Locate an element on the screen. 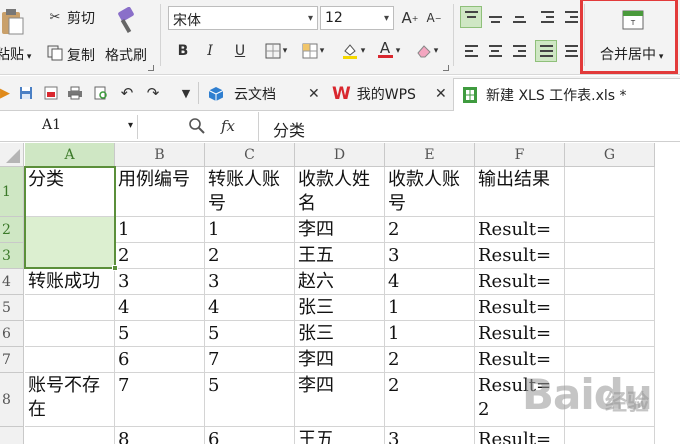 Image resolution: width=680 pixels, height=444 pixels. merge-center-icon: T is located at coordinates (633, 20).